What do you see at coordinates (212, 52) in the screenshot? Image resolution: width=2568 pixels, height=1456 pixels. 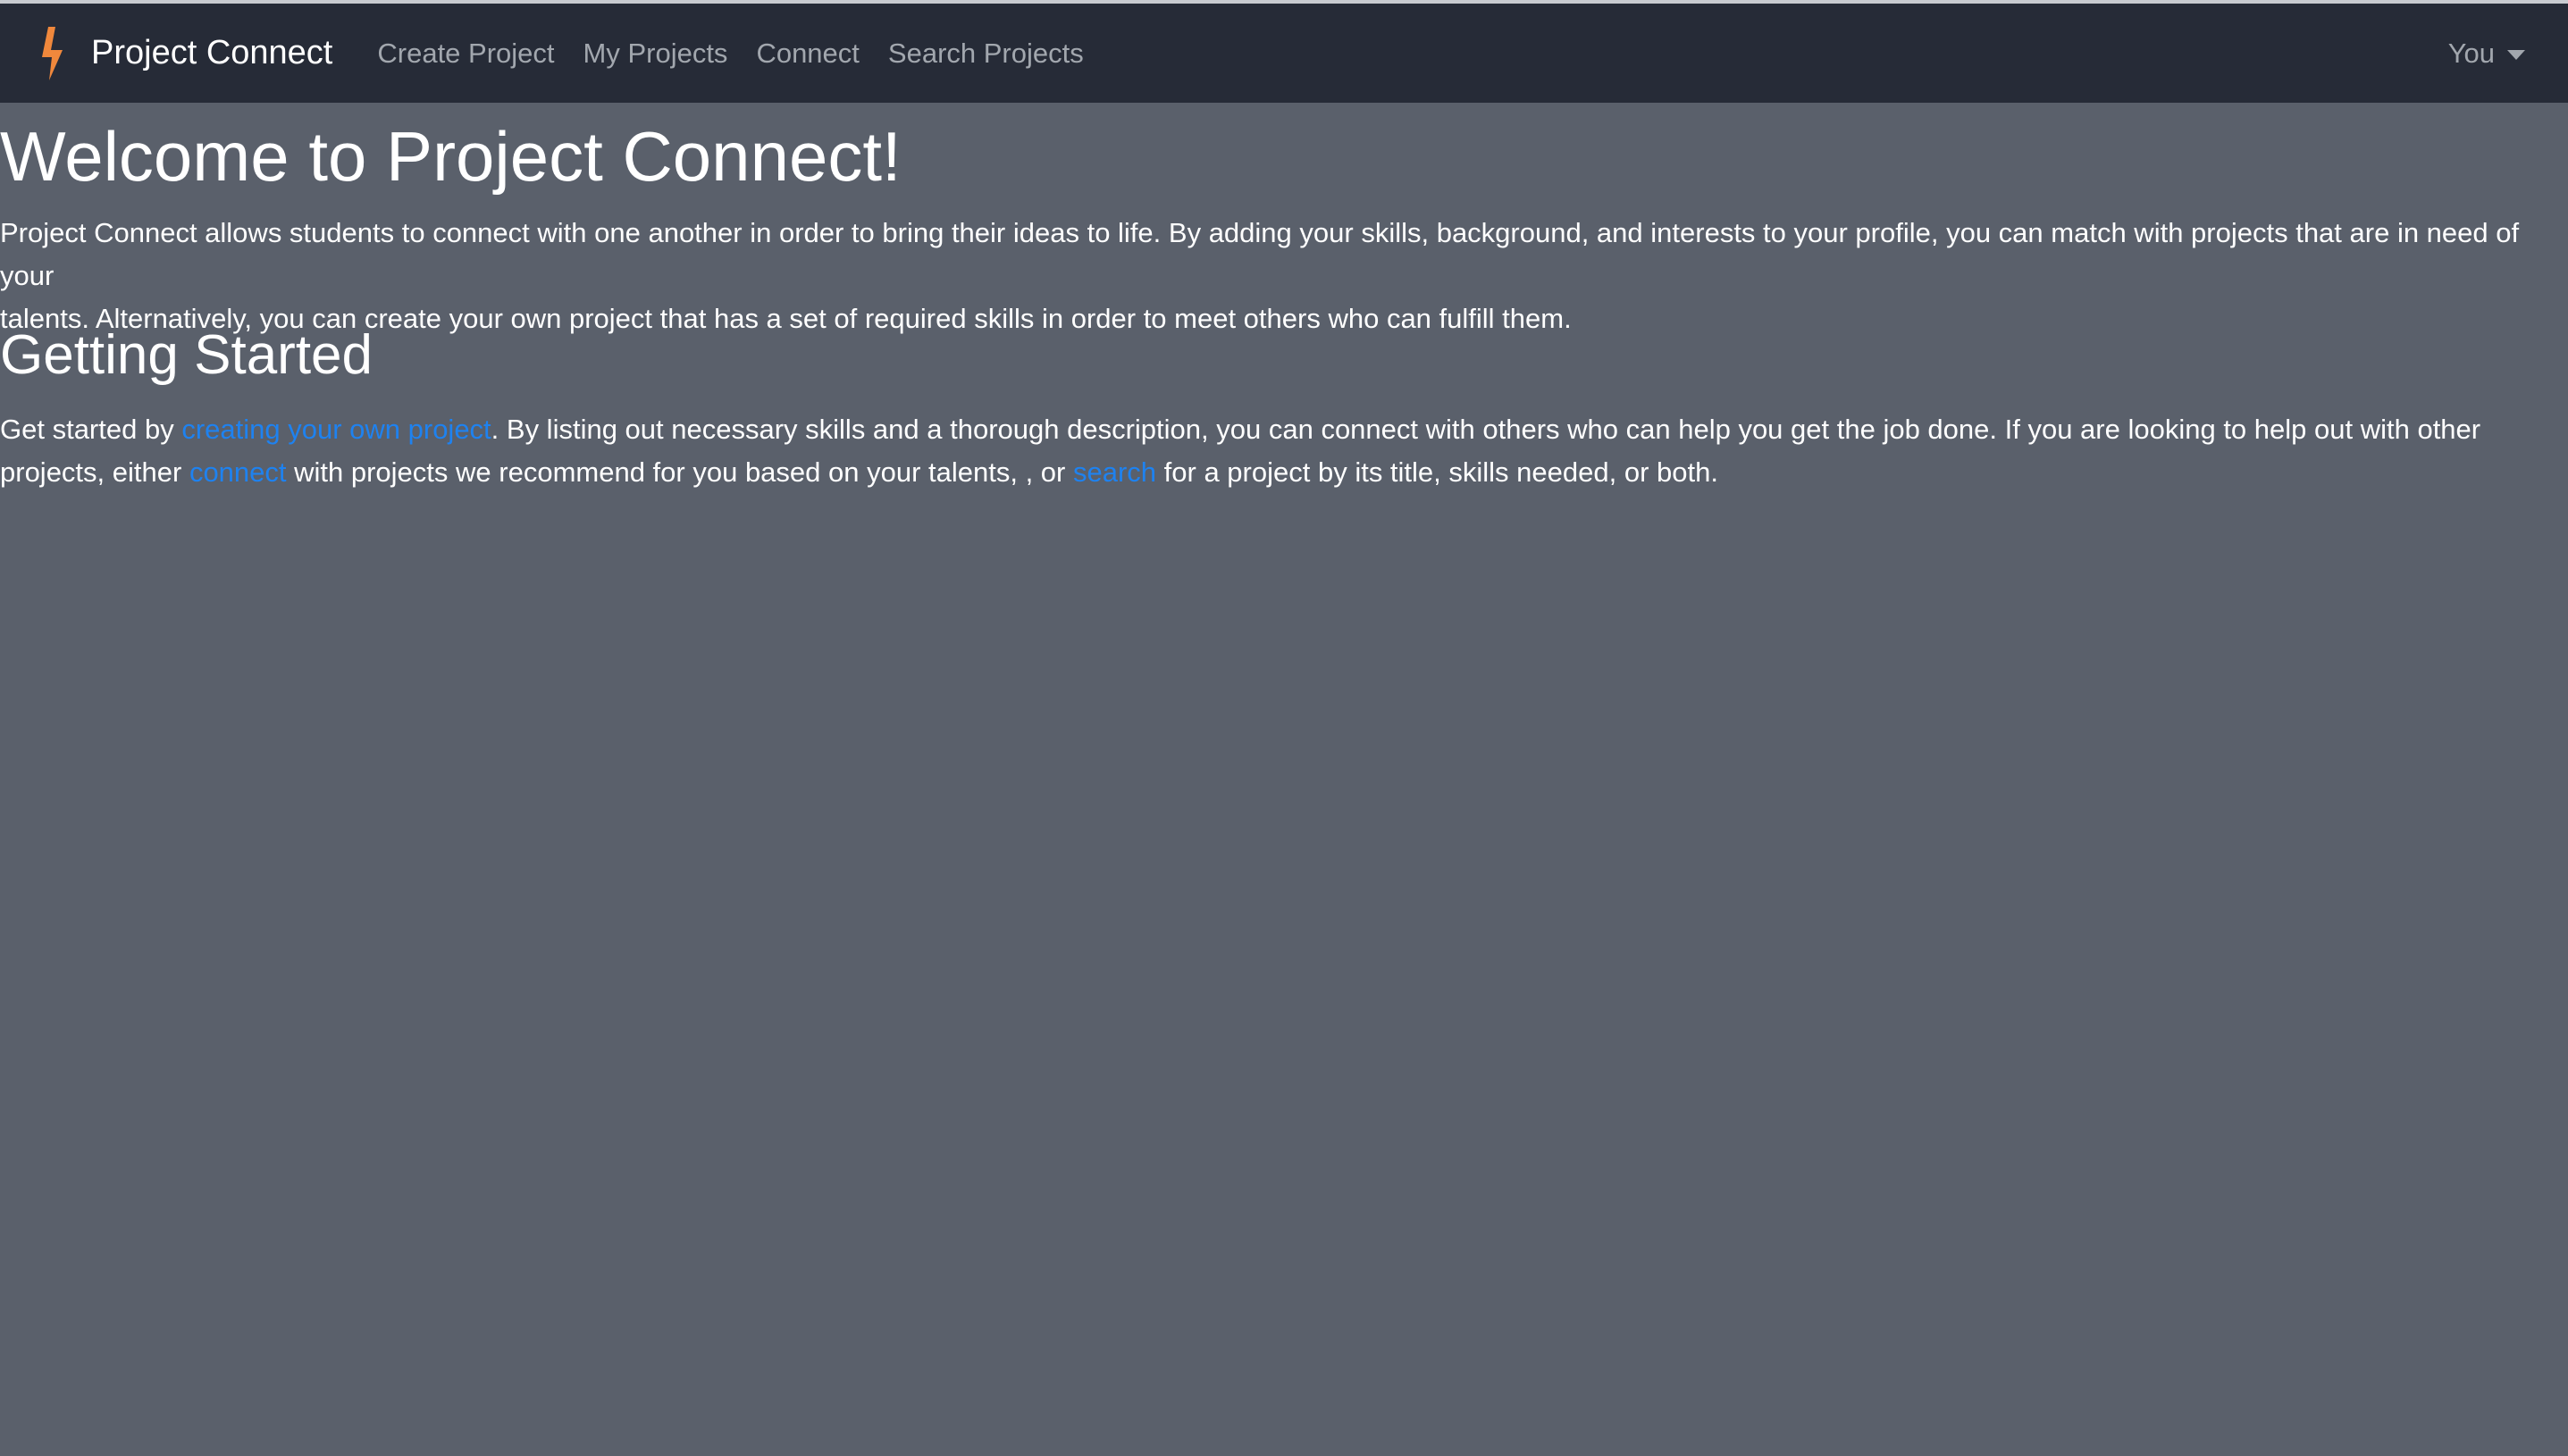 I see `brand-name: Project Connect` at bounding box center [212, 52].